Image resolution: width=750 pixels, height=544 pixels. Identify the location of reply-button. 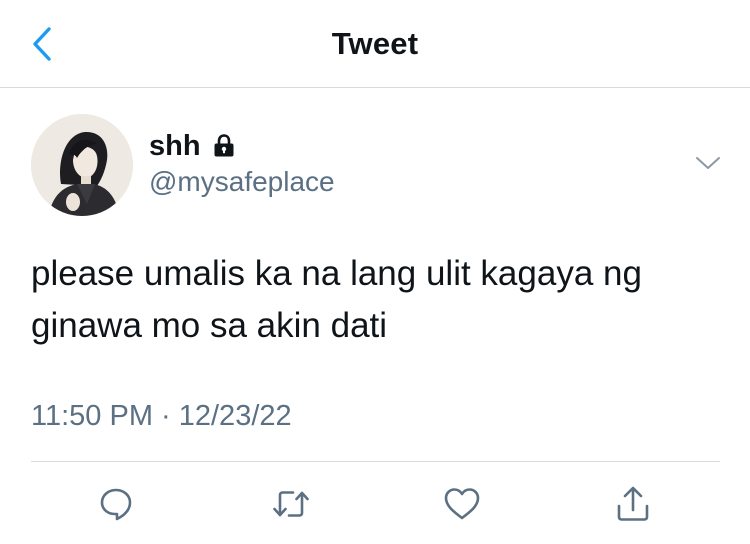
(116, 504).